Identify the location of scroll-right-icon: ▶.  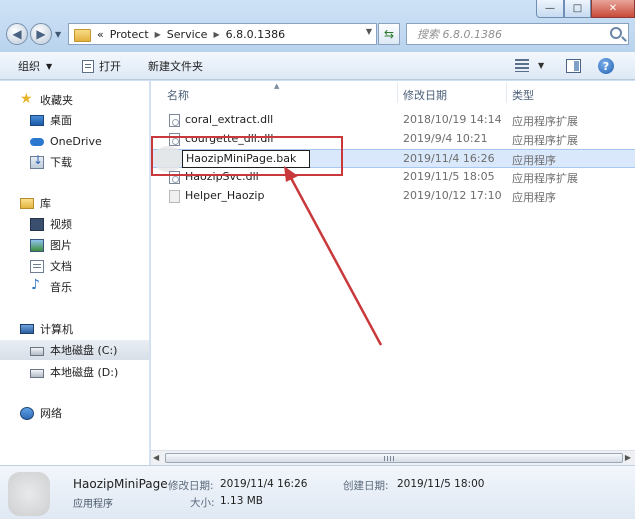
(628, 457).